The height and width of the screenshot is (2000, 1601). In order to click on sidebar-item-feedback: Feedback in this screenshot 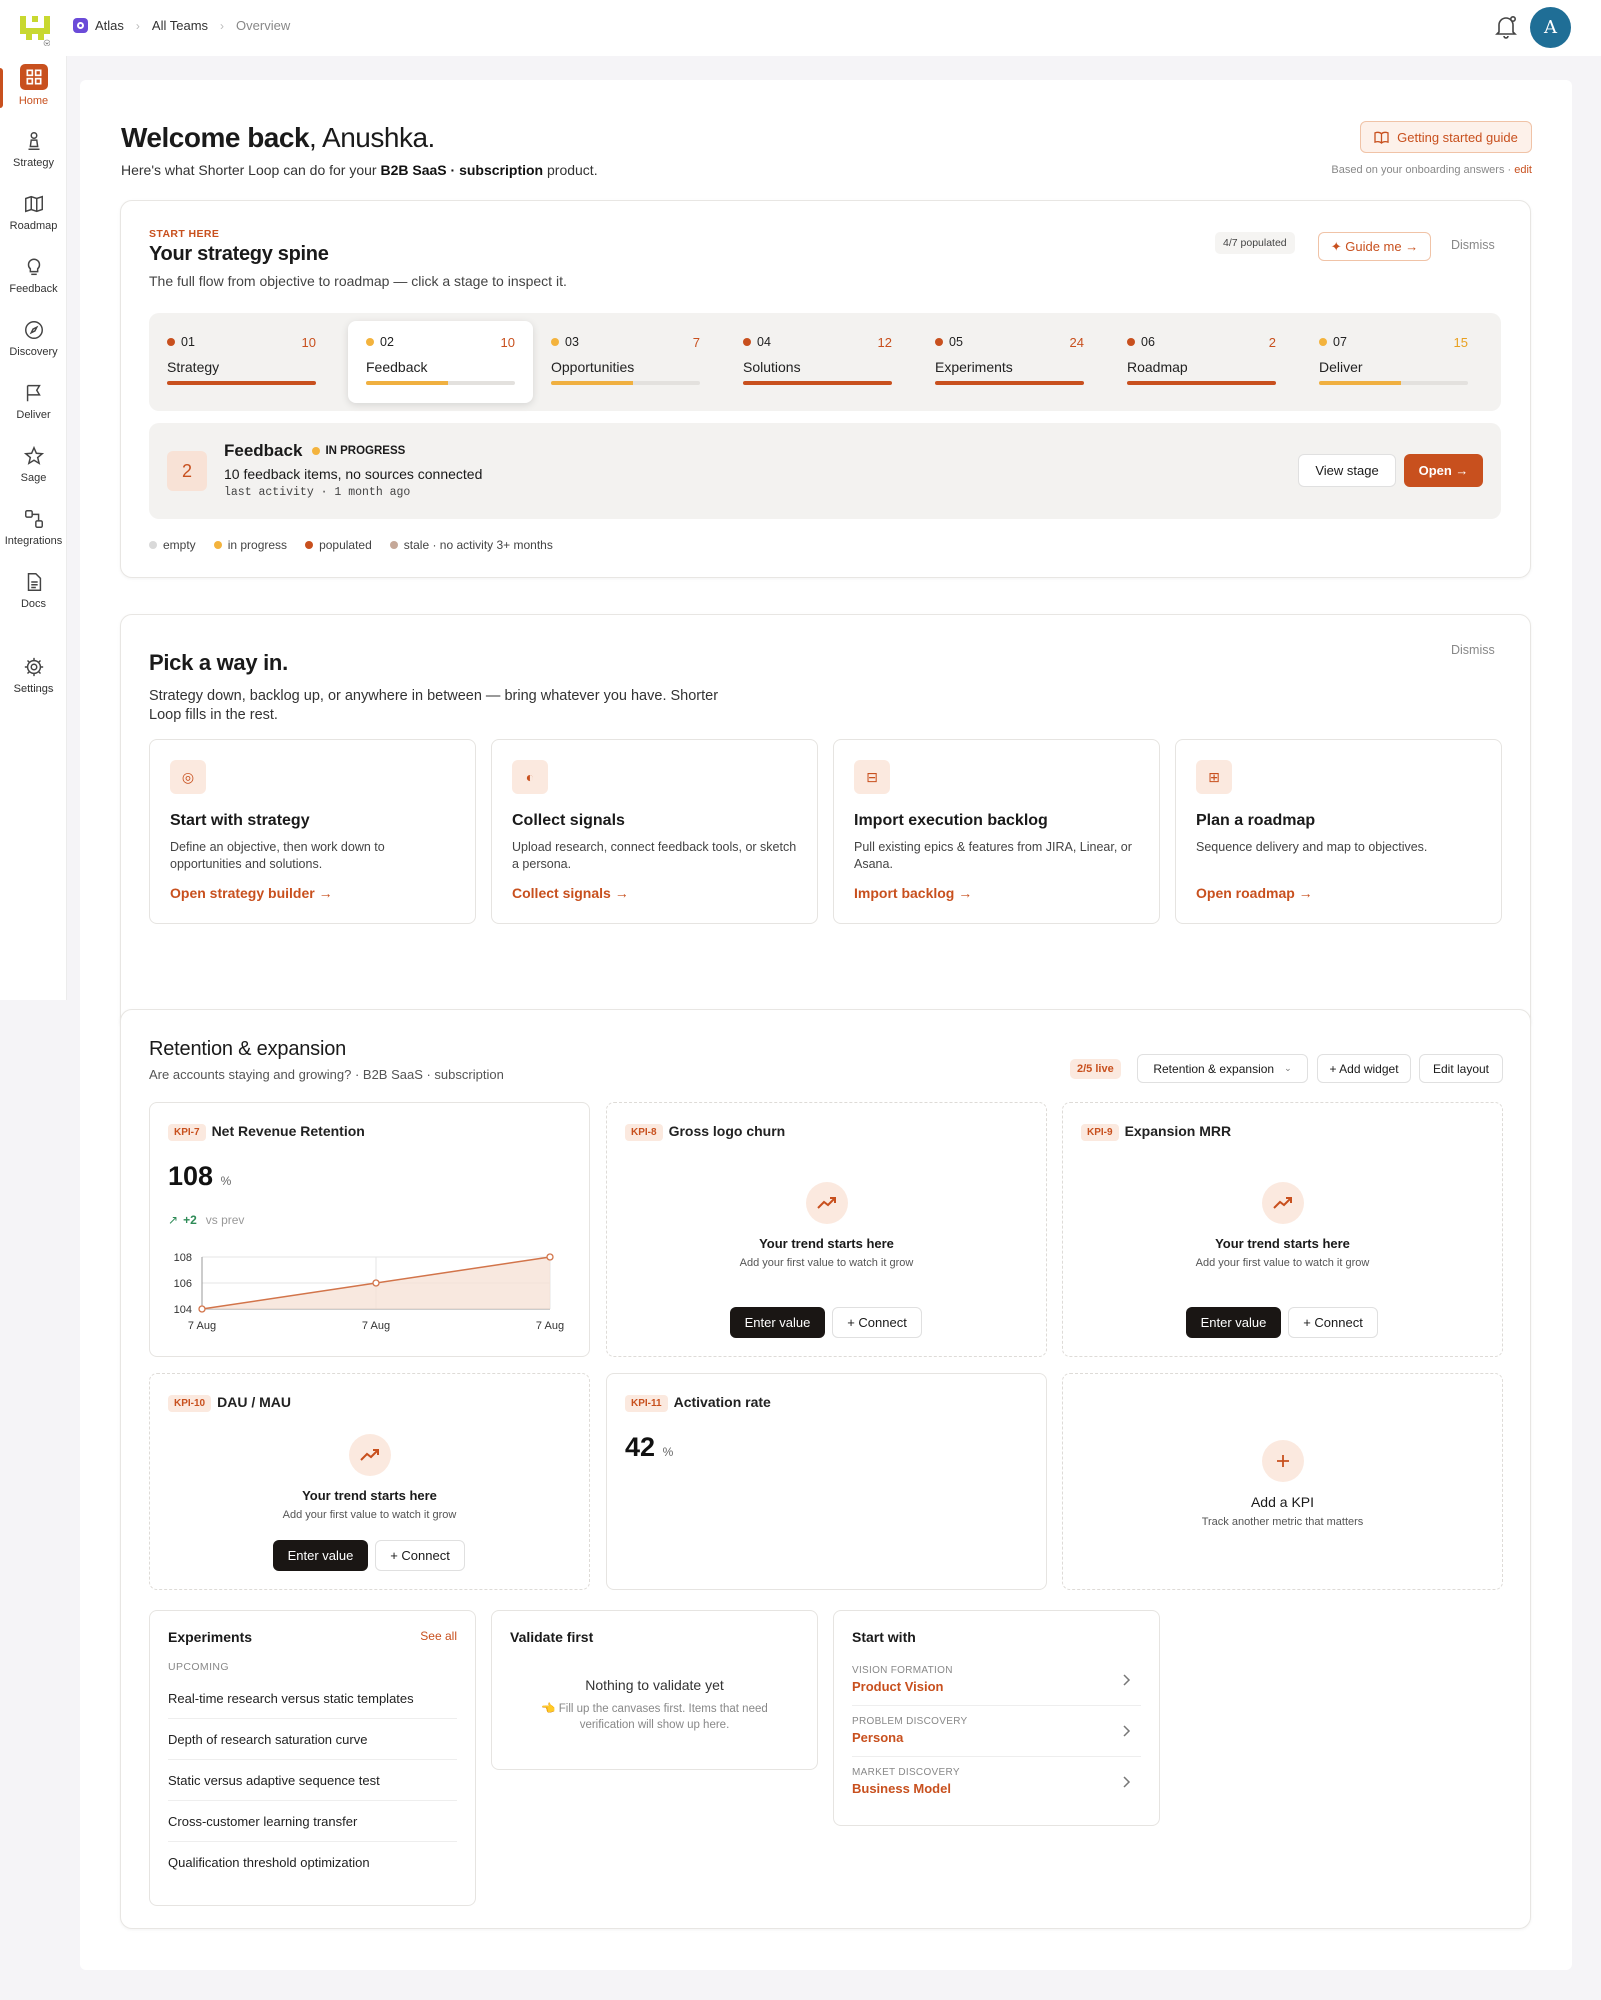, I will do `click(33, 275)`.